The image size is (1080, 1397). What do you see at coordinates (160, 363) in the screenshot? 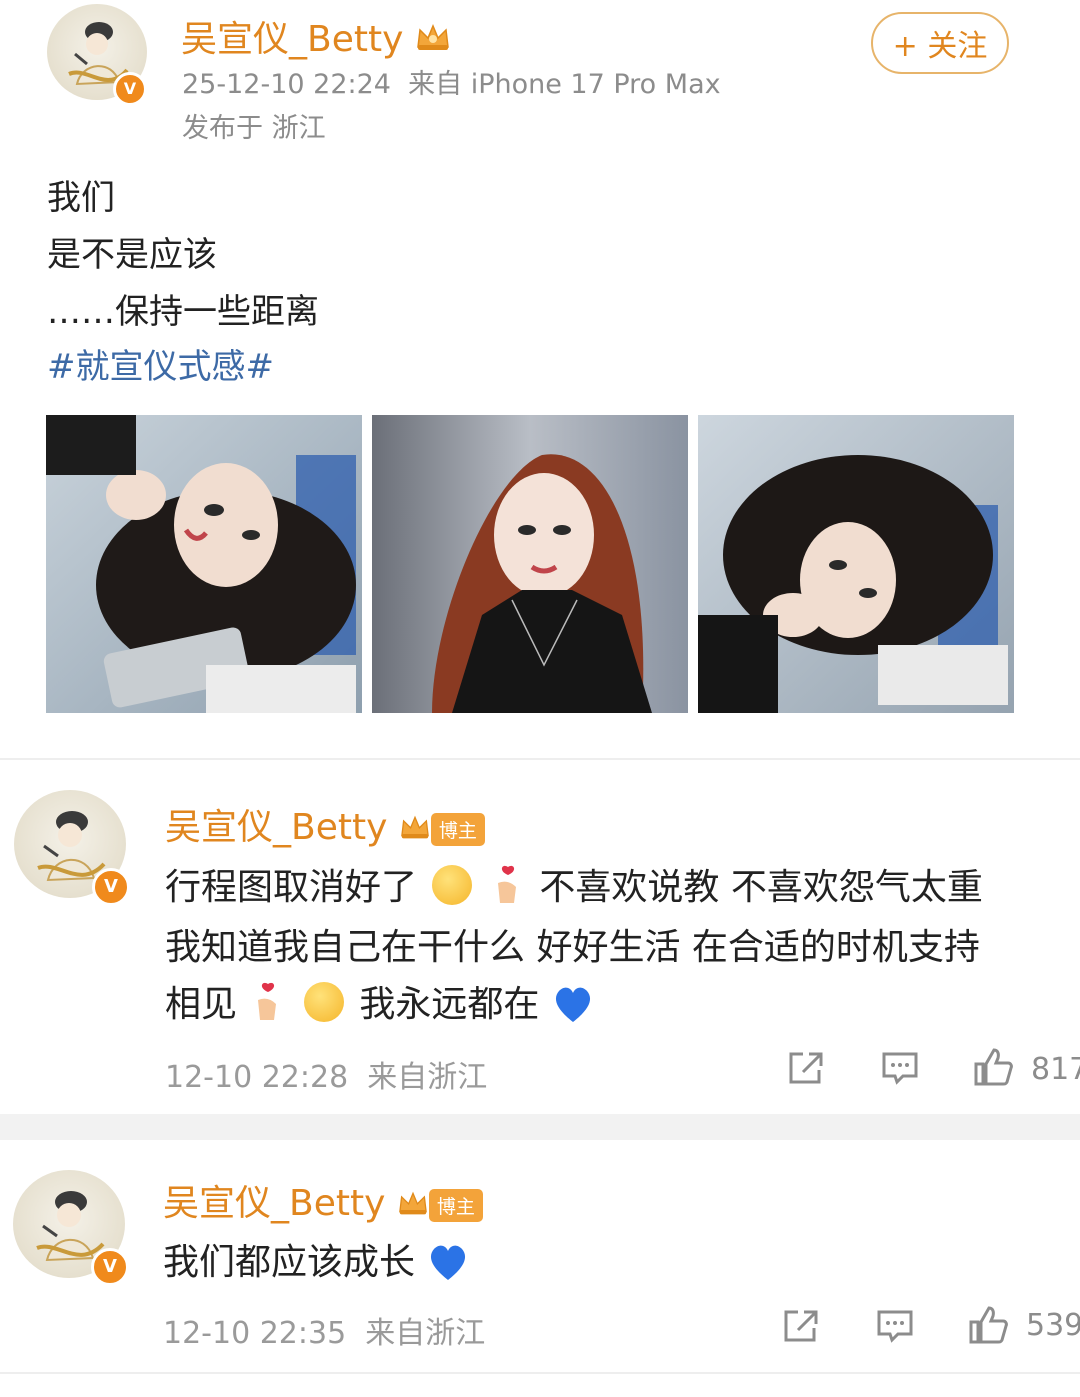
I see `topic-link: #就宣仪式感#` at bounding box center [160, 363].